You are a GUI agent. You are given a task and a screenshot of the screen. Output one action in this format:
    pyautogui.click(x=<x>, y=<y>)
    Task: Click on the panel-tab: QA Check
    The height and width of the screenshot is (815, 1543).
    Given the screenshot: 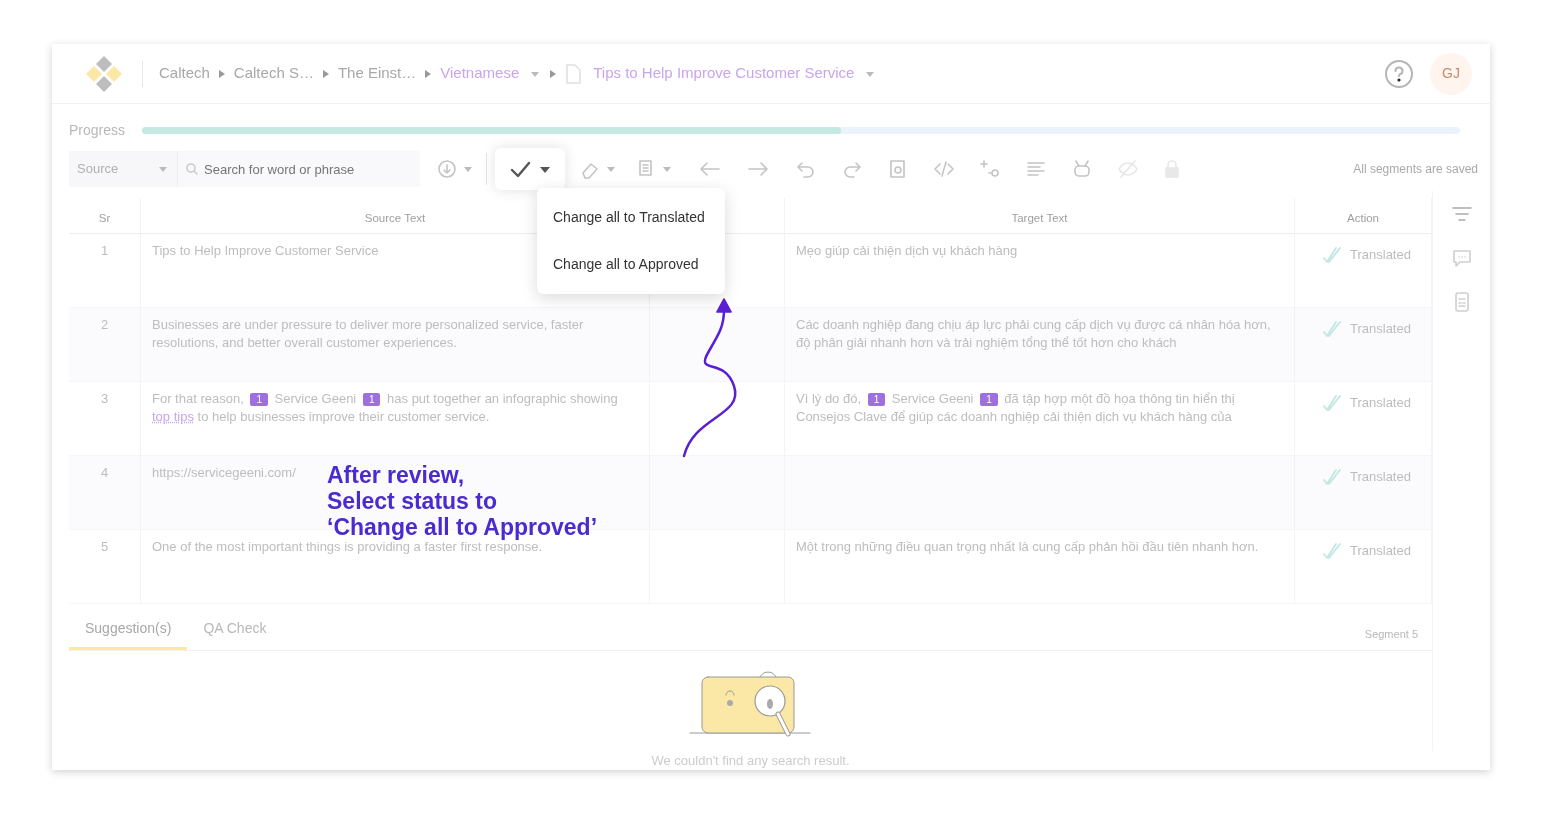 What is the action you would take?
    pyautogui.click(x=235, y=631)
    